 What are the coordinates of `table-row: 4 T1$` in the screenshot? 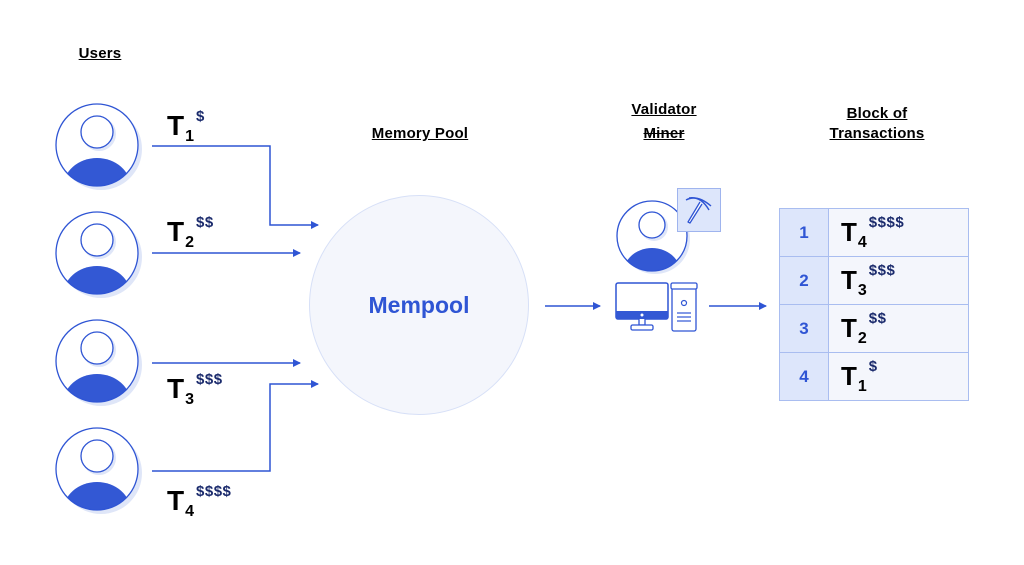 It's located at (874, 376).